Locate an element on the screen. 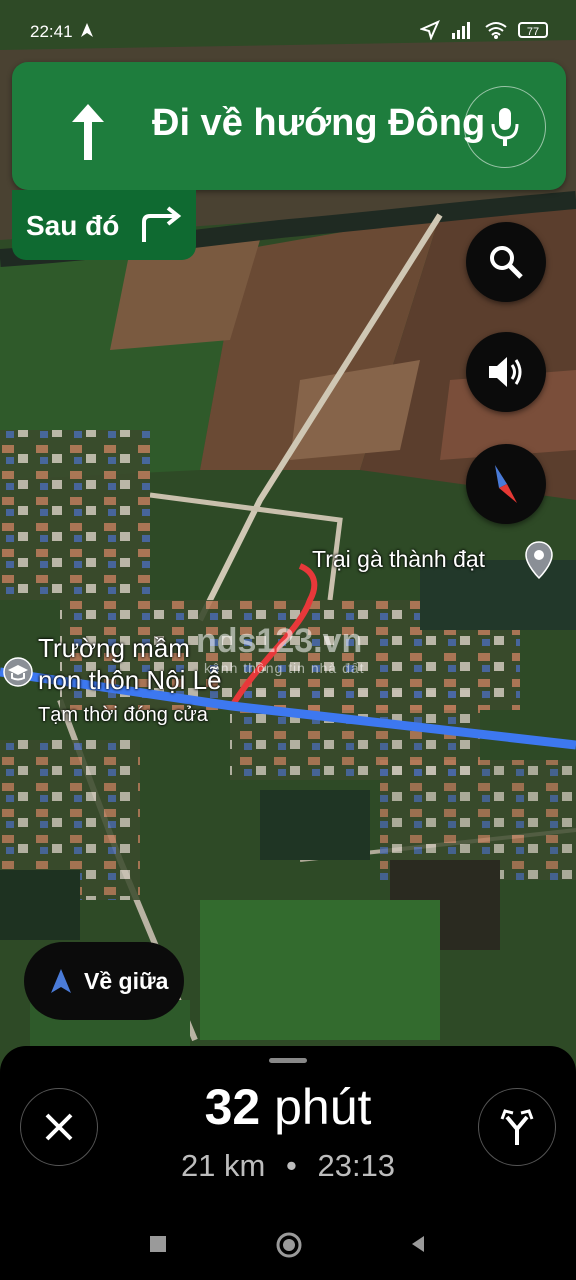 This screenshot has width=576, height=1280. direction-banner: Đi về hướng Đông is located at coordinates (289, 126).